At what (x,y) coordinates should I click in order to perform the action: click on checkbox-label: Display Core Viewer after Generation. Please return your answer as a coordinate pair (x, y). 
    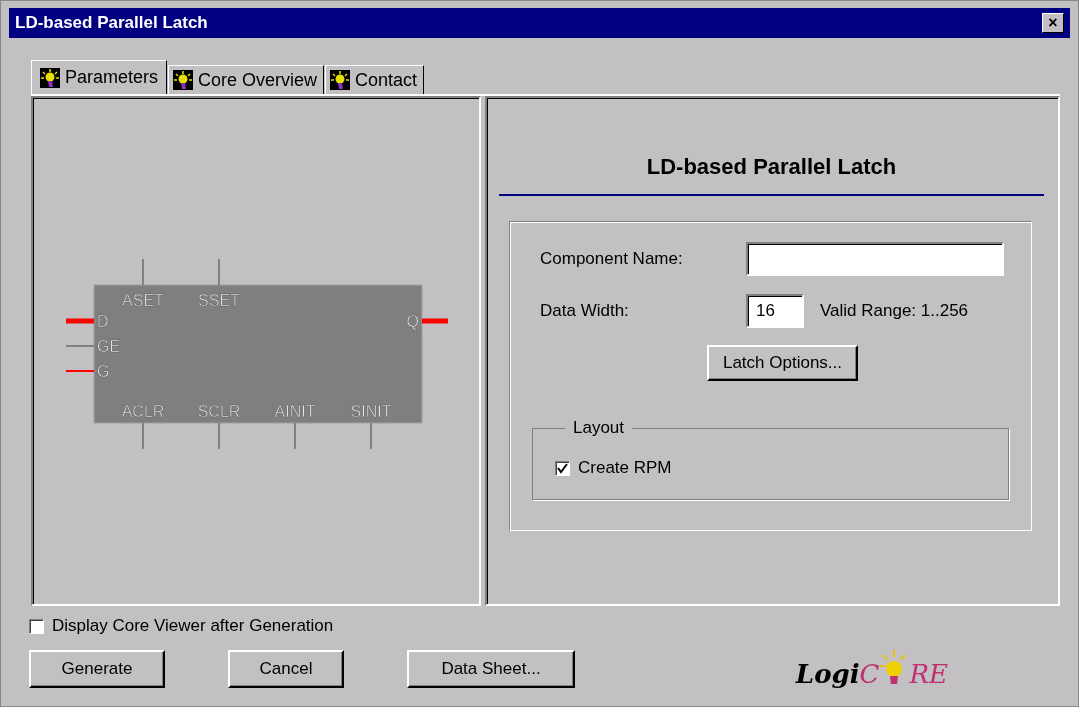
    Looking at the image, I should click on (193, 626).